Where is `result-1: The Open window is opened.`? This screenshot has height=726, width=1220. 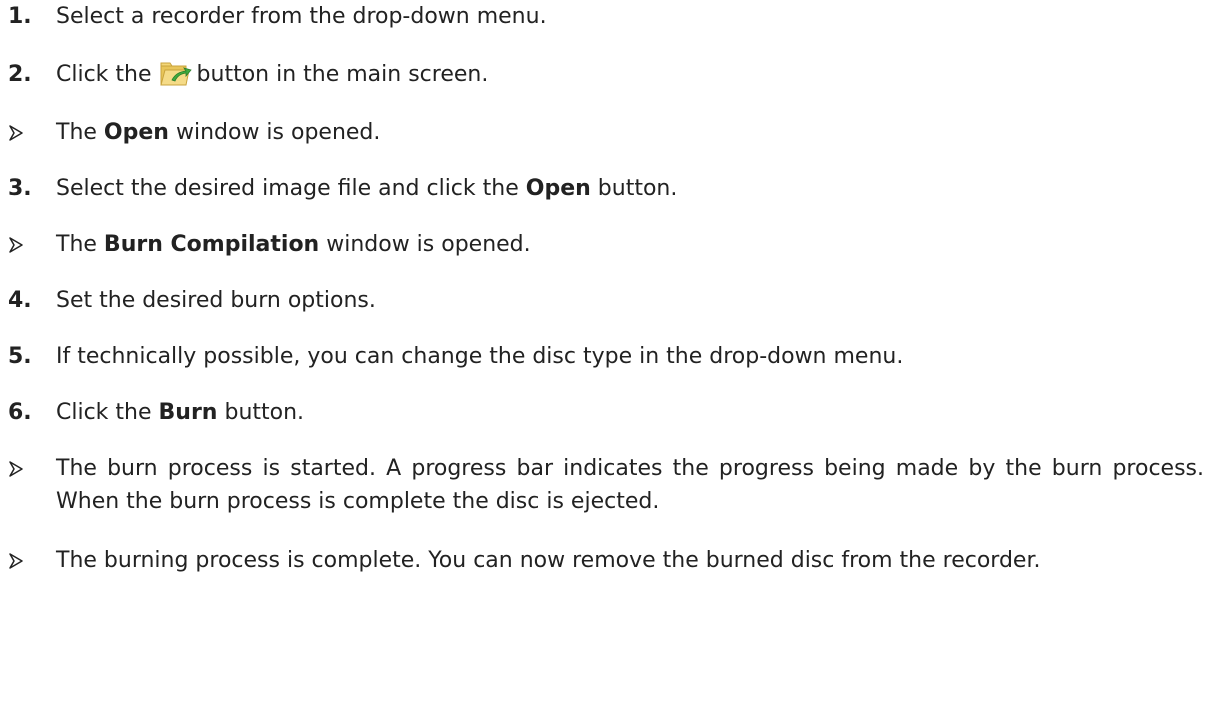 result-1: The Open window is opened. is located at coordinates (606, 132).